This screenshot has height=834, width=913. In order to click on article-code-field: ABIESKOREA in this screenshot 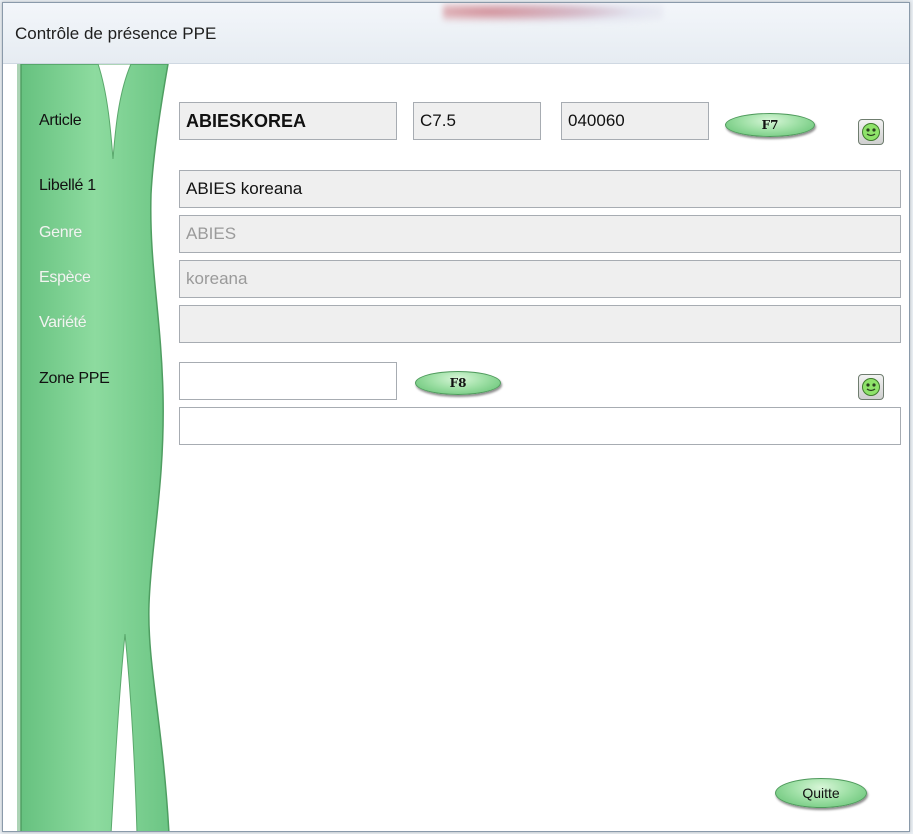, I will do `click(288, 121)`.